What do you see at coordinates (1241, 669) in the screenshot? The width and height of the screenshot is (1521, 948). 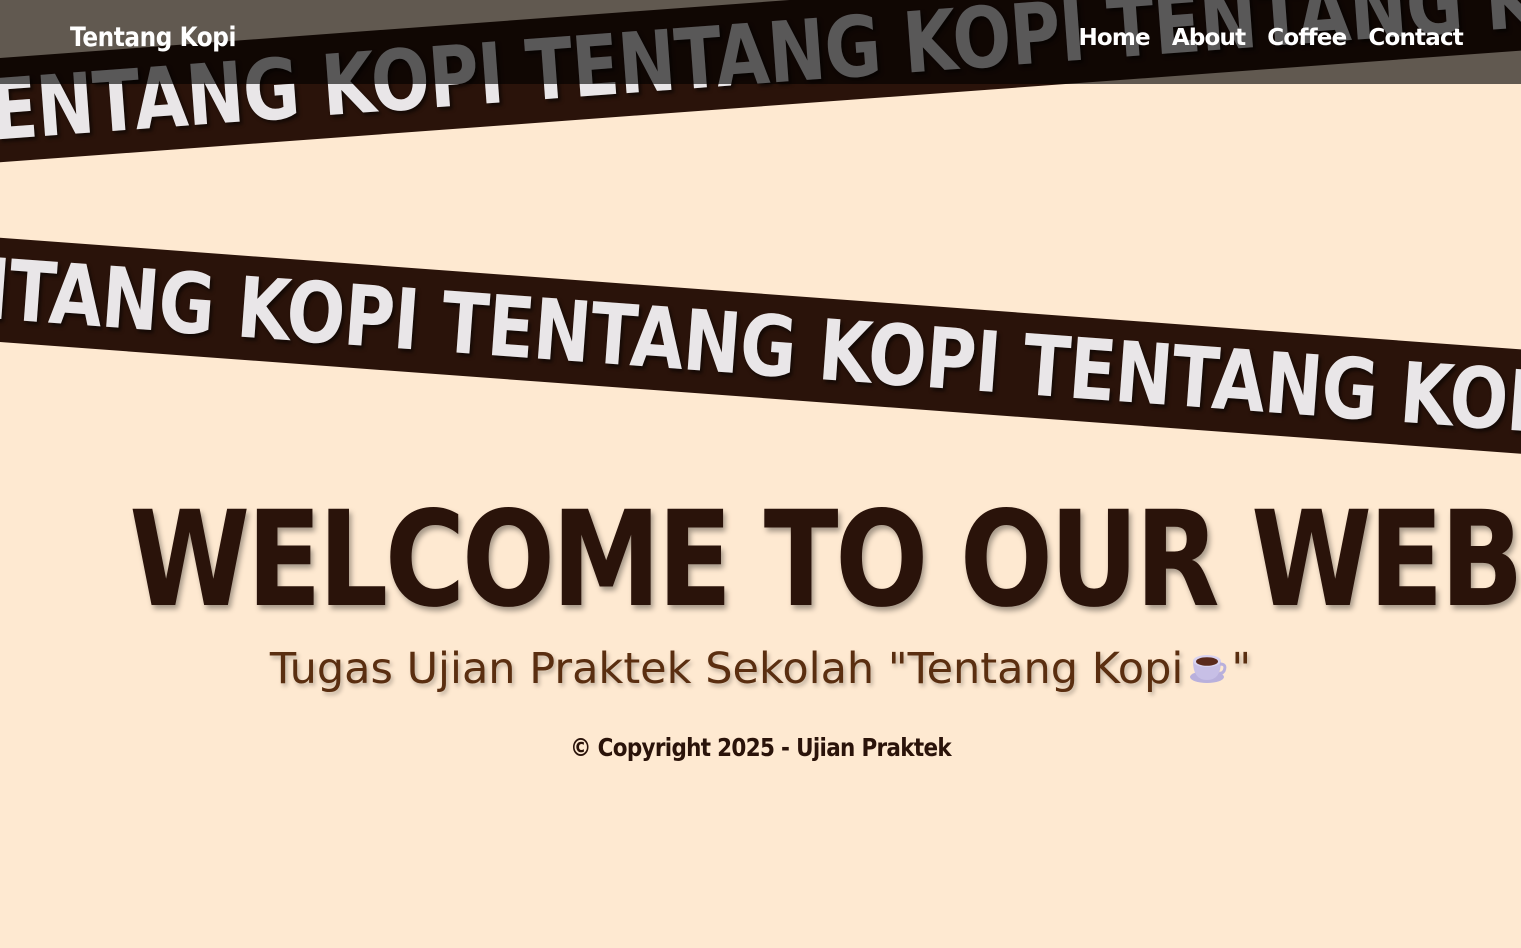 I see `hero-subtitle-quote: "` at bounding box center [1241, 669].